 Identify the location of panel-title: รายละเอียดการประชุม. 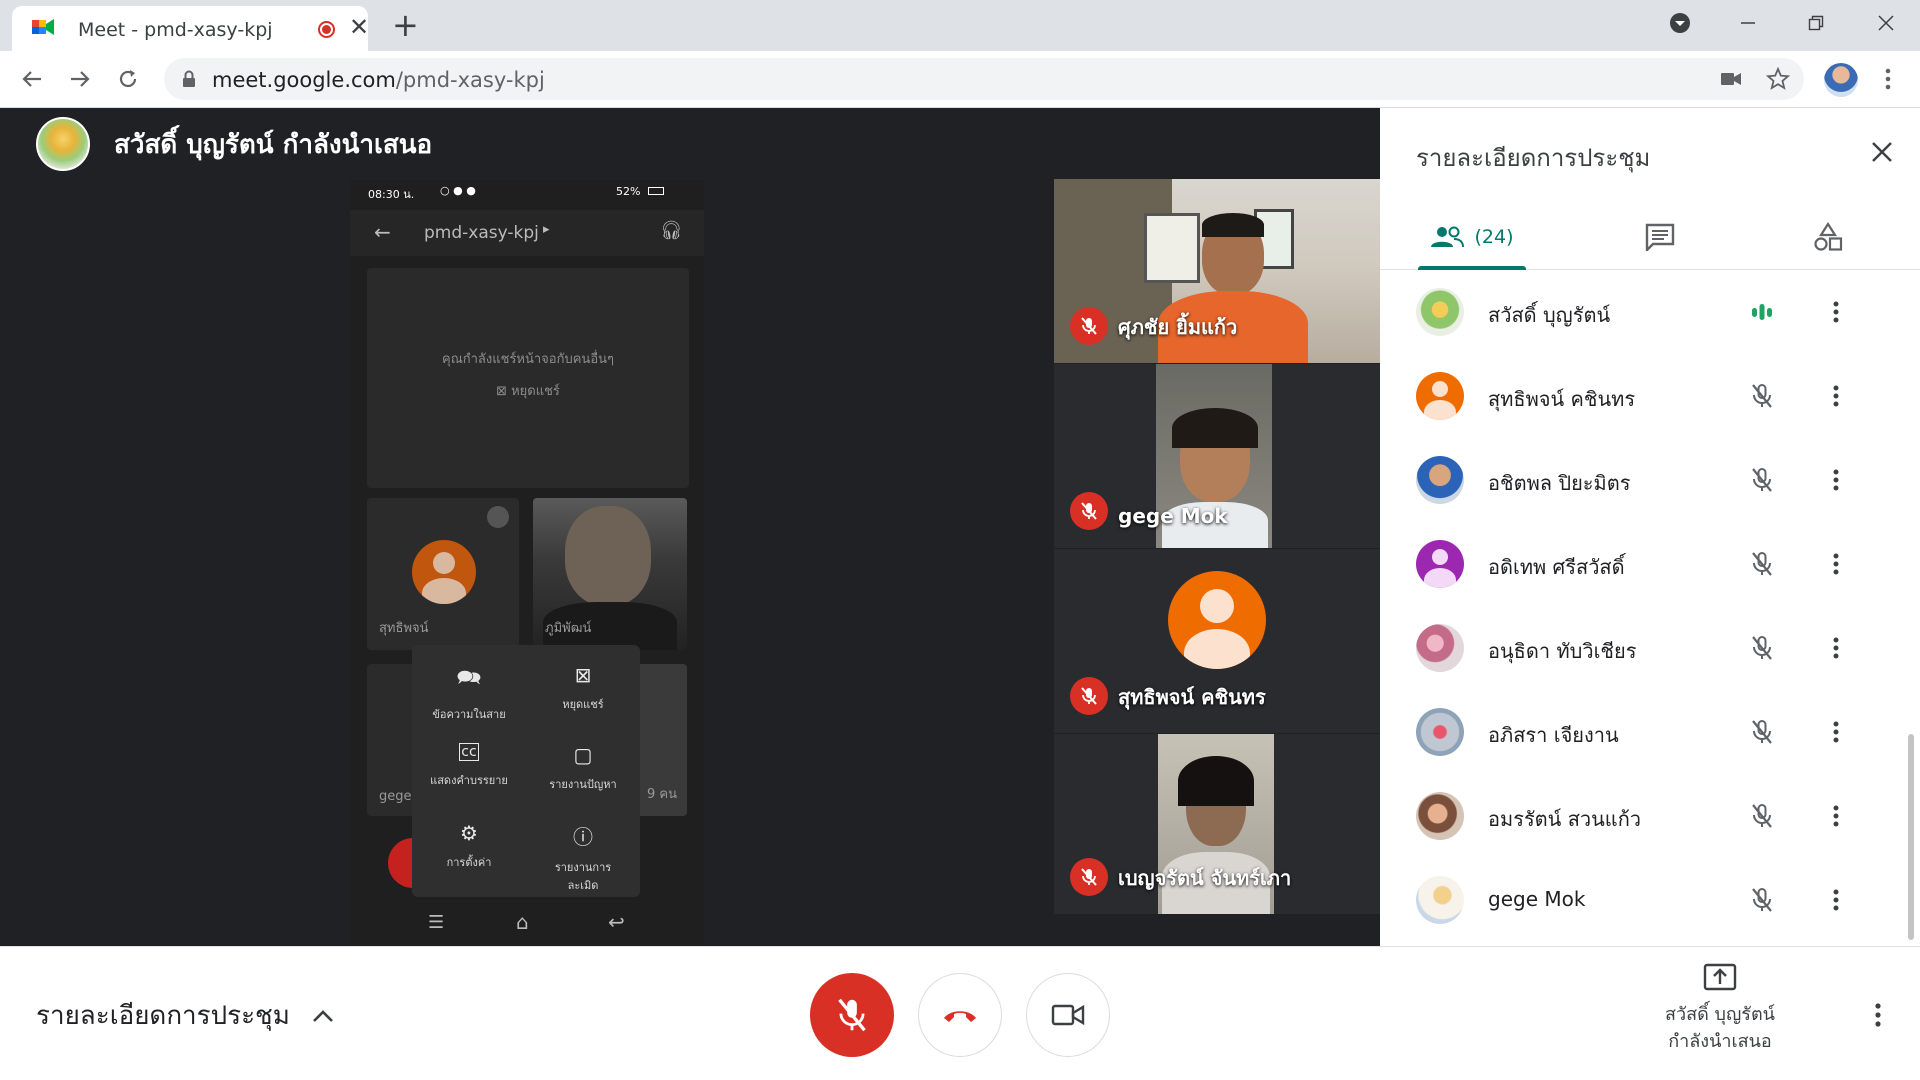
(1533, 158).